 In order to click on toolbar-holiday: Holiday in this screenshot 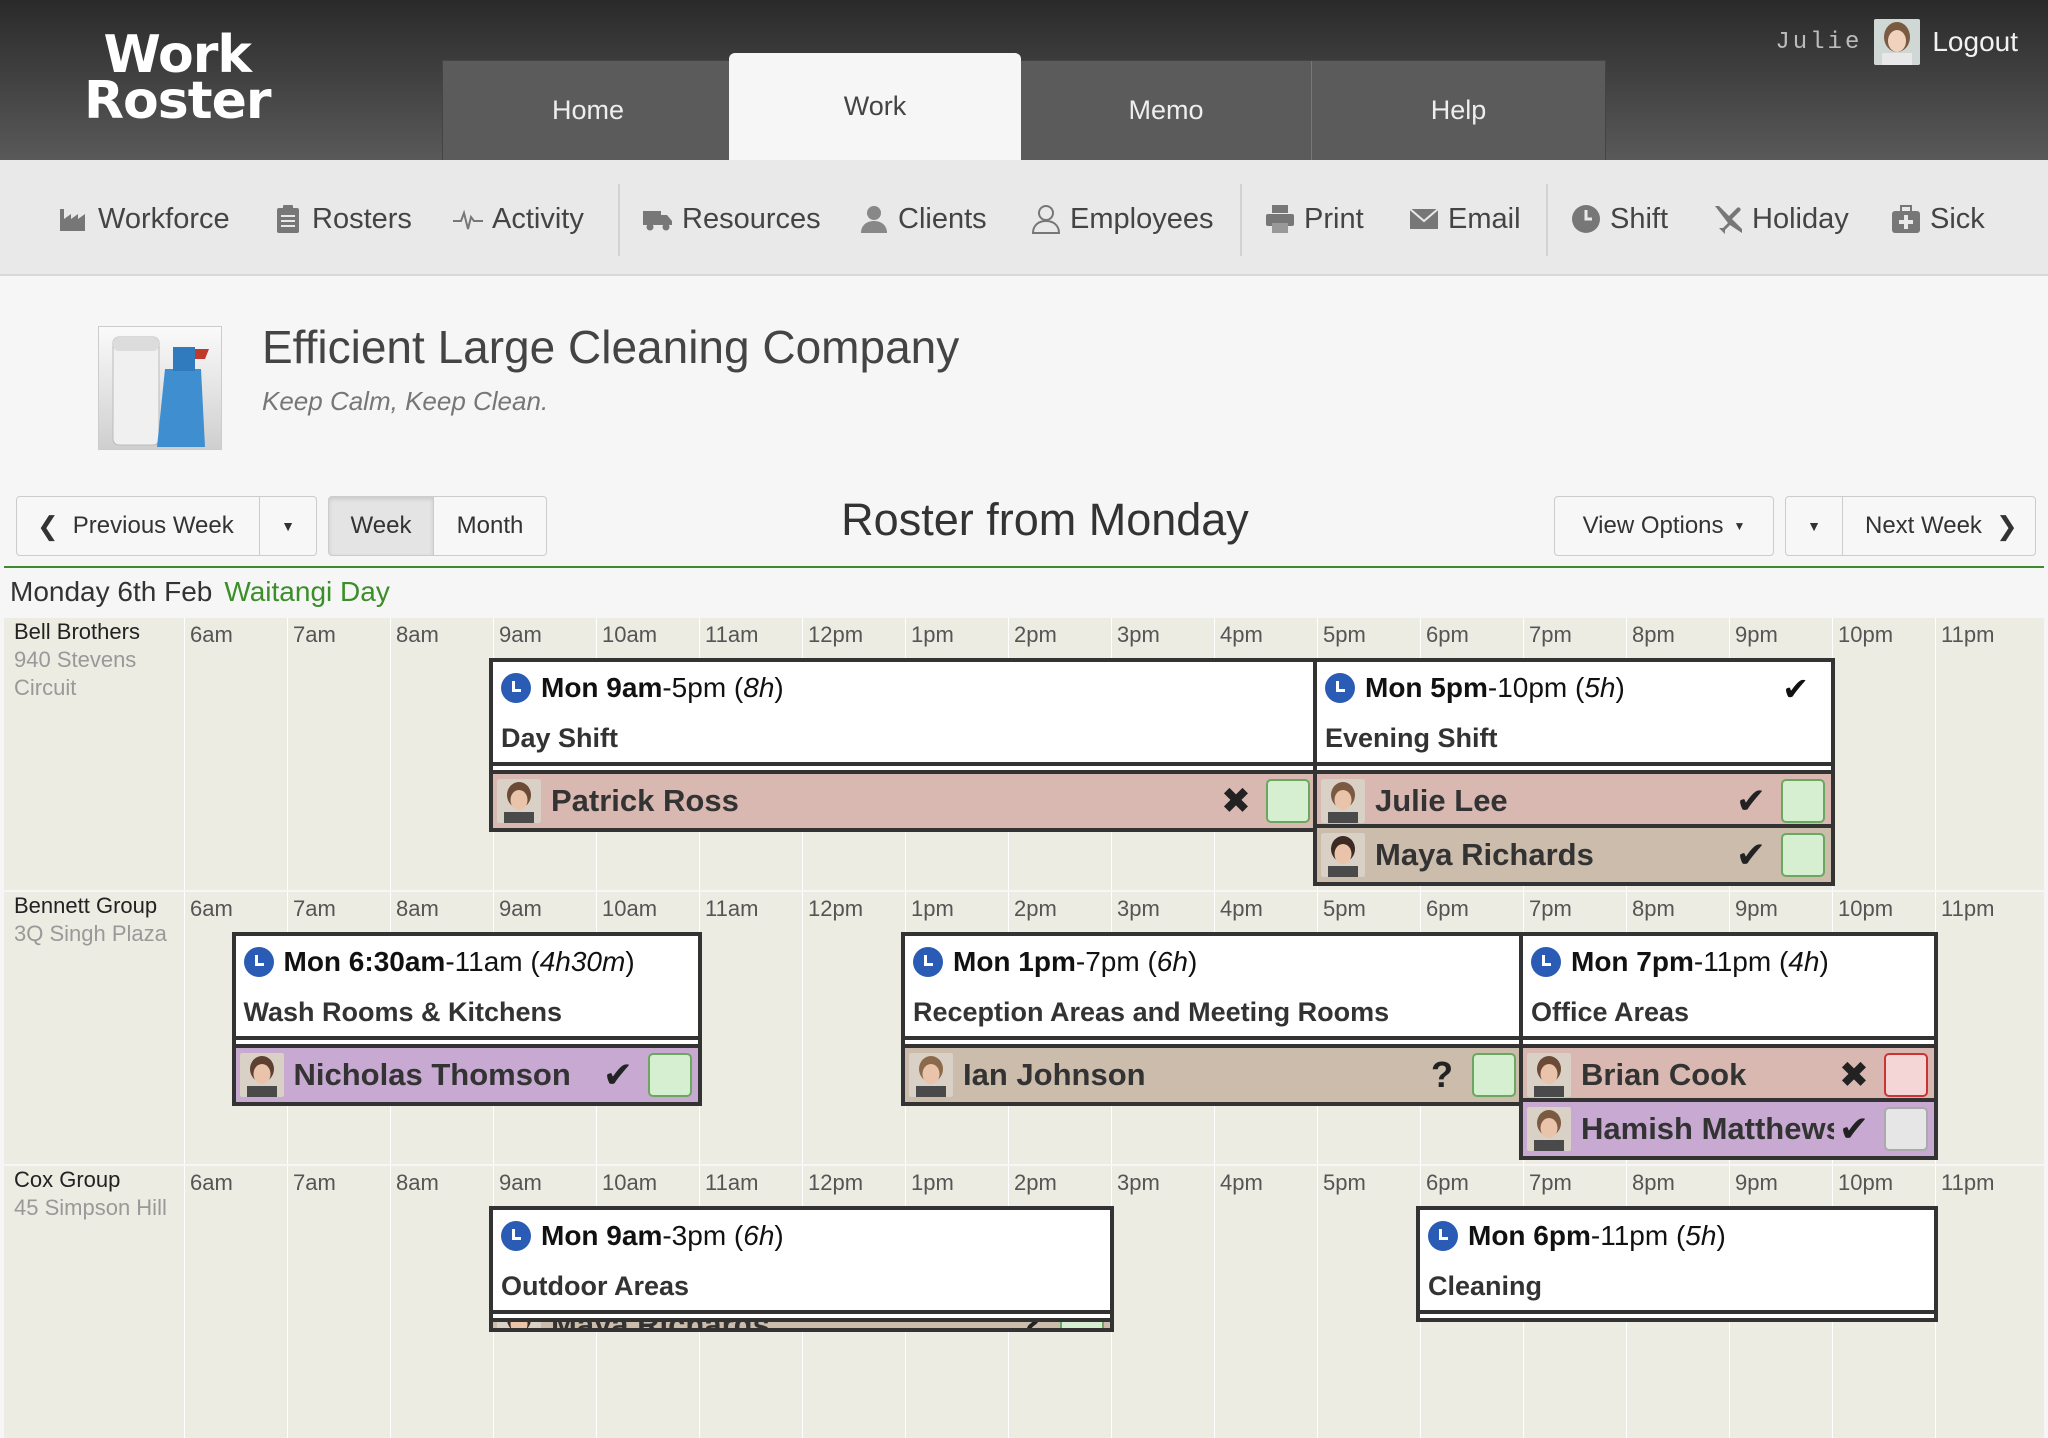, I will do `click(1780, 219)`.